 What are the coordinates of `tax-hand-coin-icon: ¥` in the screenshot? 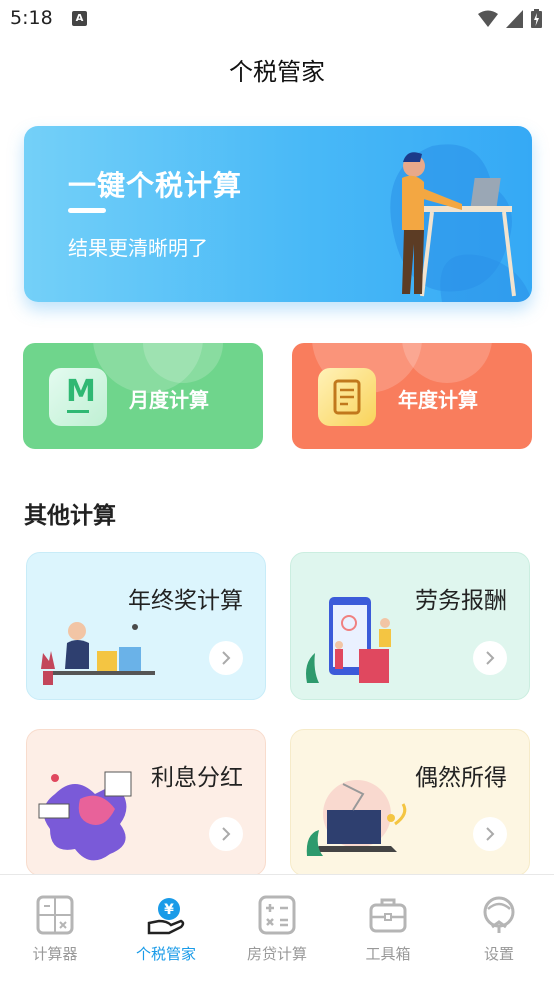 It's located at (166, 916).